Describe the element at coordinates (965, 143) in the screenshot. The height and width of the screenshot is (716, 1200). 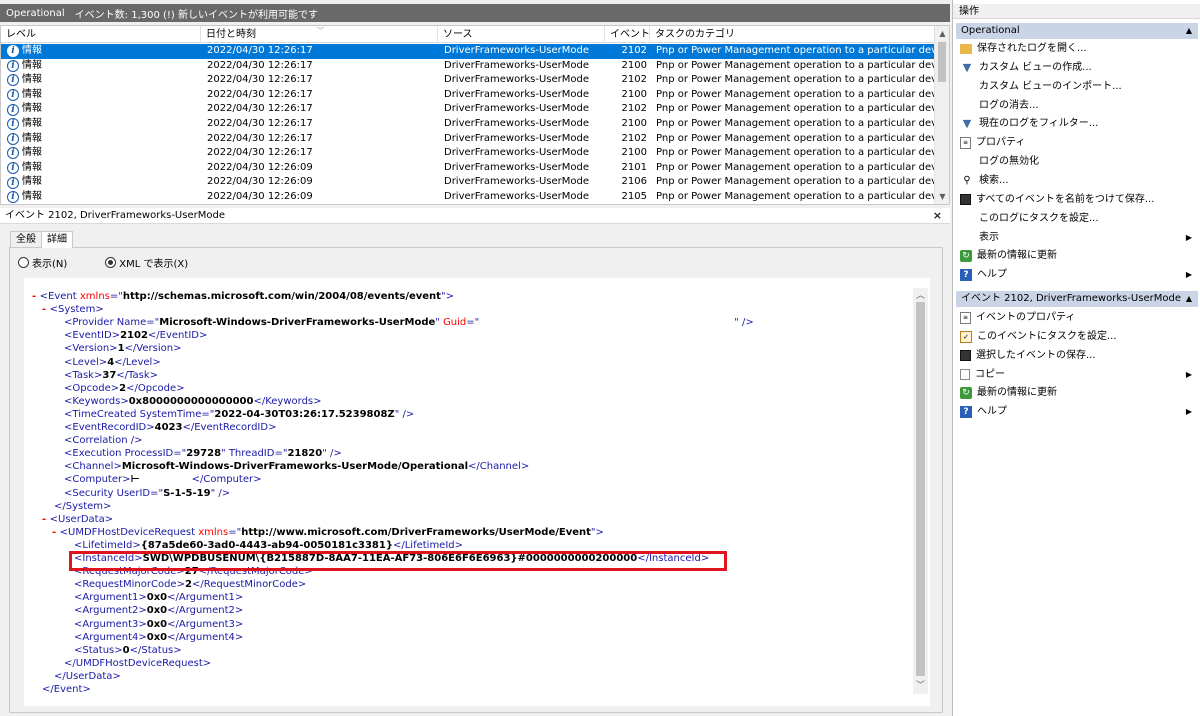
I see `properties-icon: ≡` at that location.